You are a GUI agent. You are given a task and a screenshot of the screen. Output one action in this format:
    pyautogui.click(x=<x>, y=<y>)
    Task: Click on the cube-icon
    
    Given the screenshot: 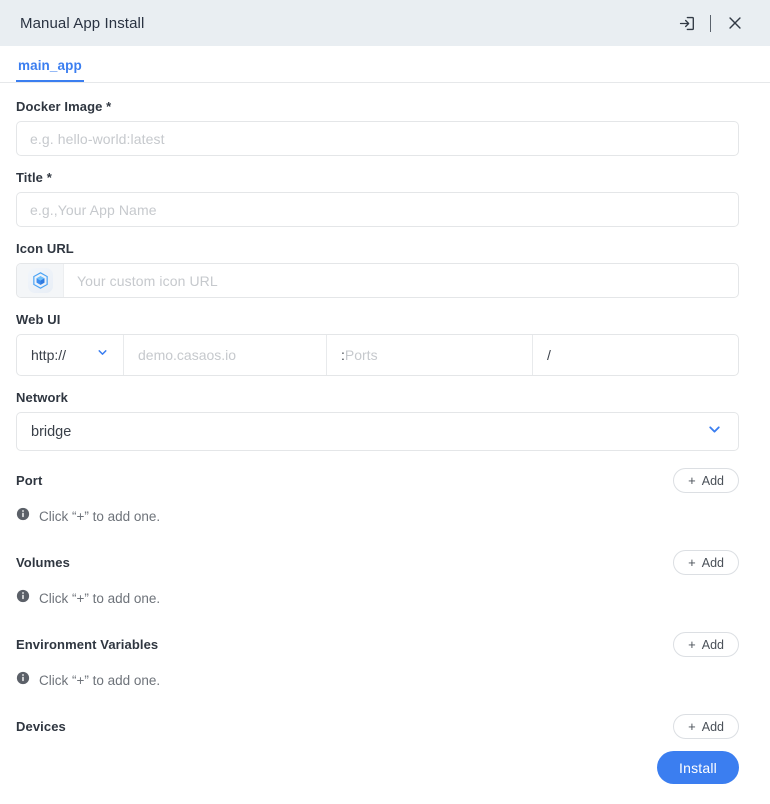 What is the action you would take?
    pyautogui.click(x=40, y=280)
    